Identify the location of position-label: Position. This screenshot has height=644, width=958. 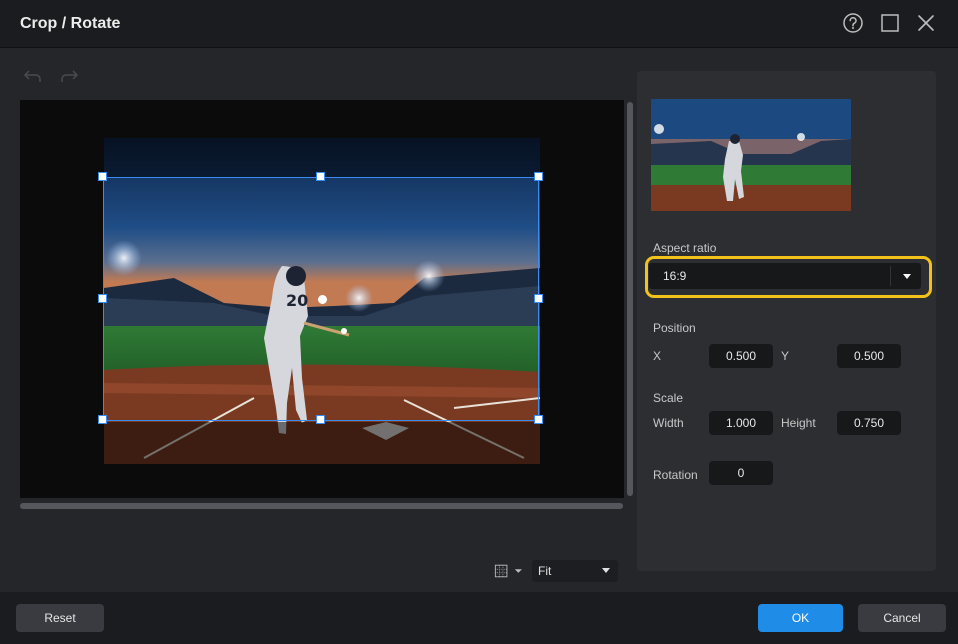
(674, 328).